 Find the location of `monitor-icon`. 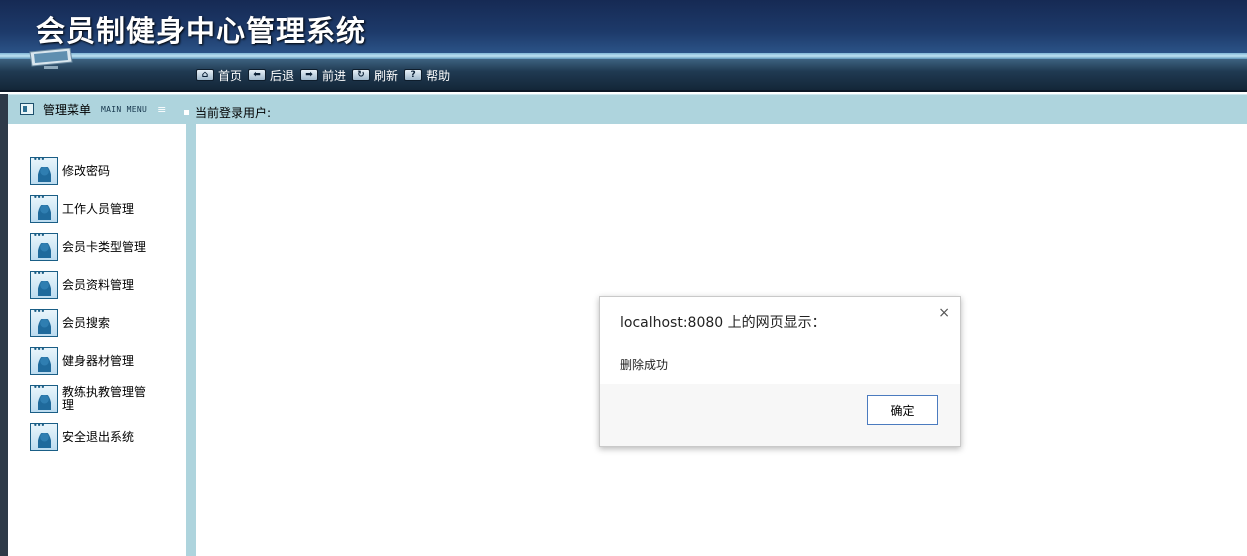

monitor-icon is located at coordinates (51, 58).